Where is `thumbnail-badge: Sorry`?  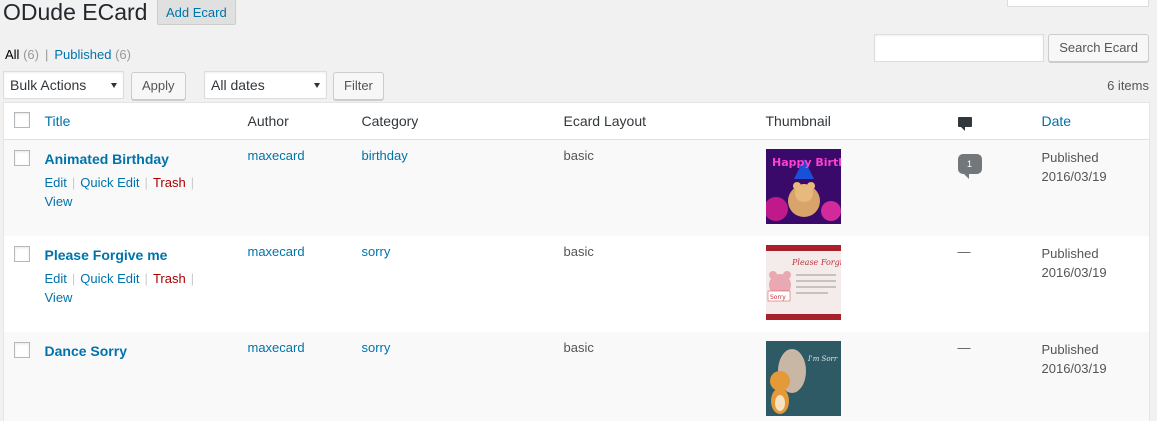 thumbnail-badge: Sorry is located at coordinates (778, 297).